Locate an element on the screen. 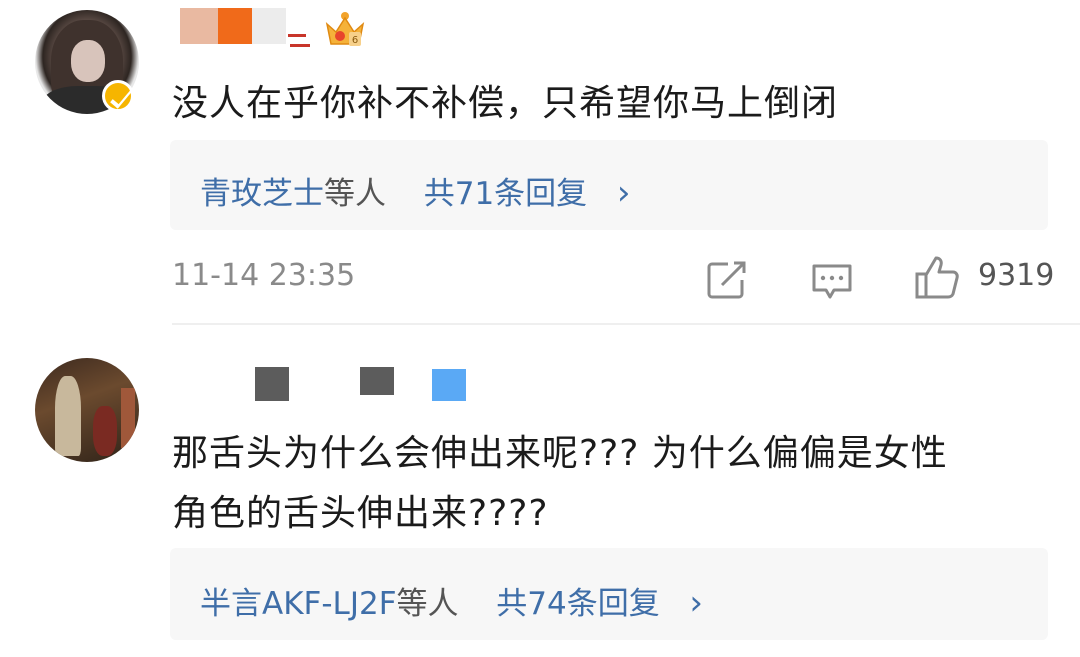 Image resolution: width=1080 pixels, height=657 pixels. replies-panel: 半言AKF-LJ2F等人 共74条回复 › is located at coordinates (609, 594).